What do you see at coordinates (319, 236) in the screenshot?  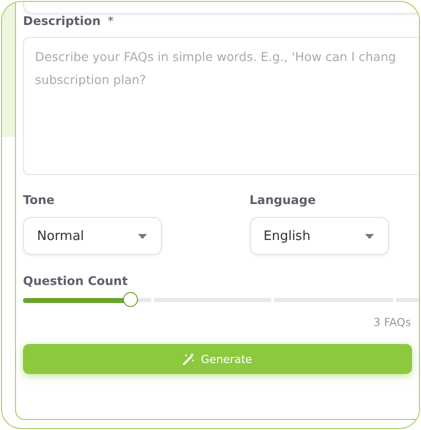 I see `language-dropdown: English` at bounding box center [319, 236].